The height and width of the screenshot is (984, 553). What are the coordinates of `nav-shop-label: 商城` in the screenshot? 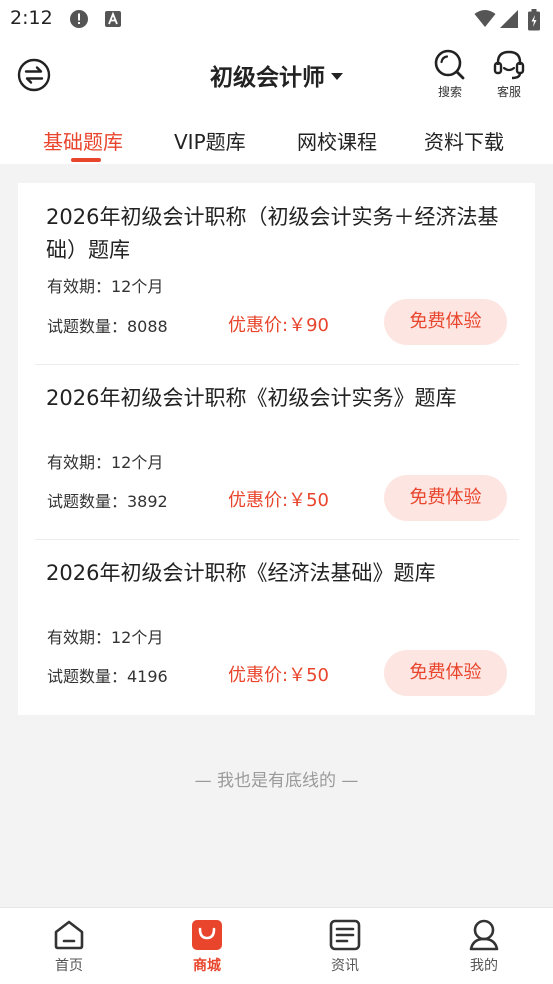 It's located at (207, 966).